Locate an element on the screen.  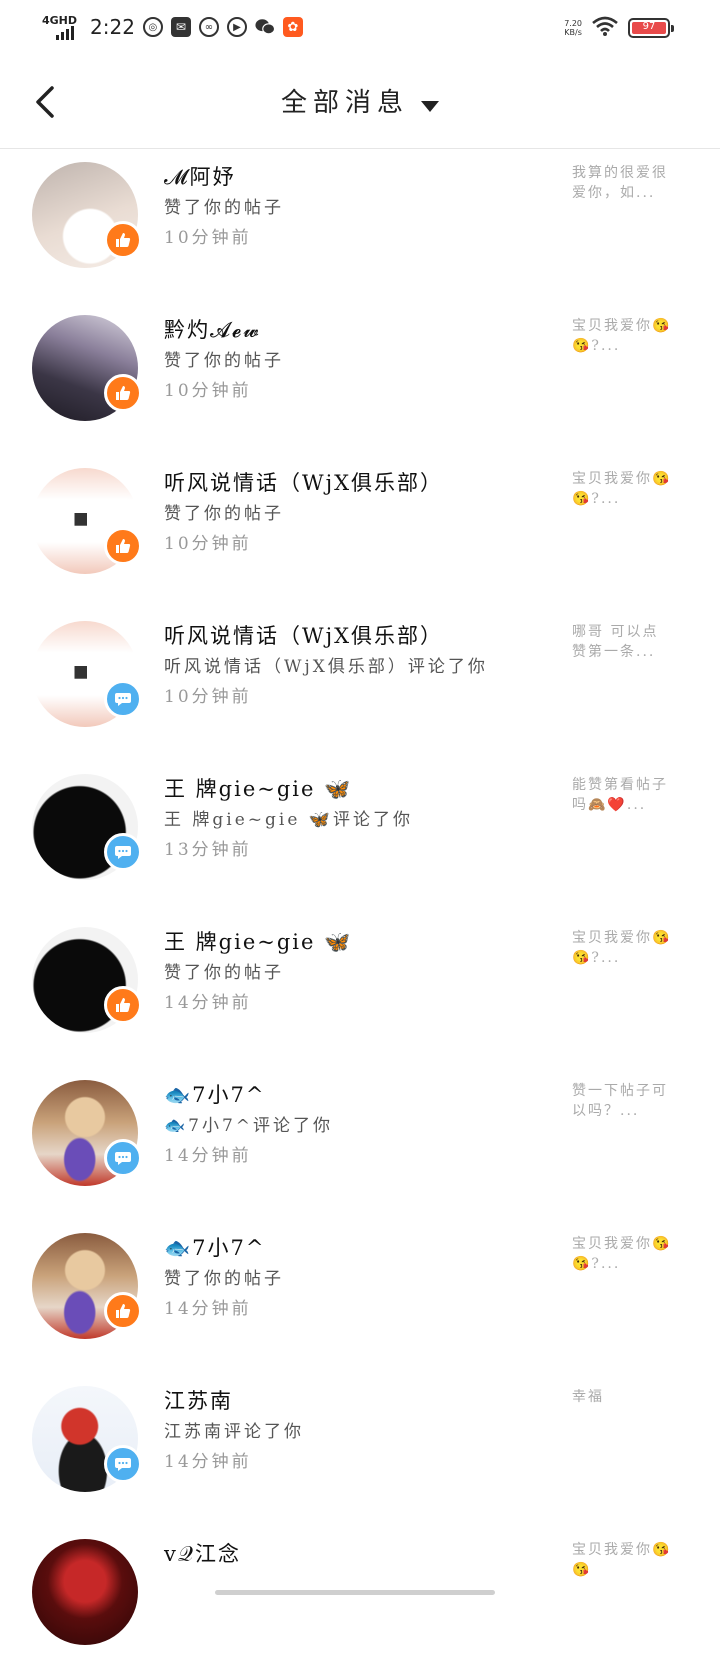
network-speed: 7.20 KB/s is located at coordinates (573, 28).